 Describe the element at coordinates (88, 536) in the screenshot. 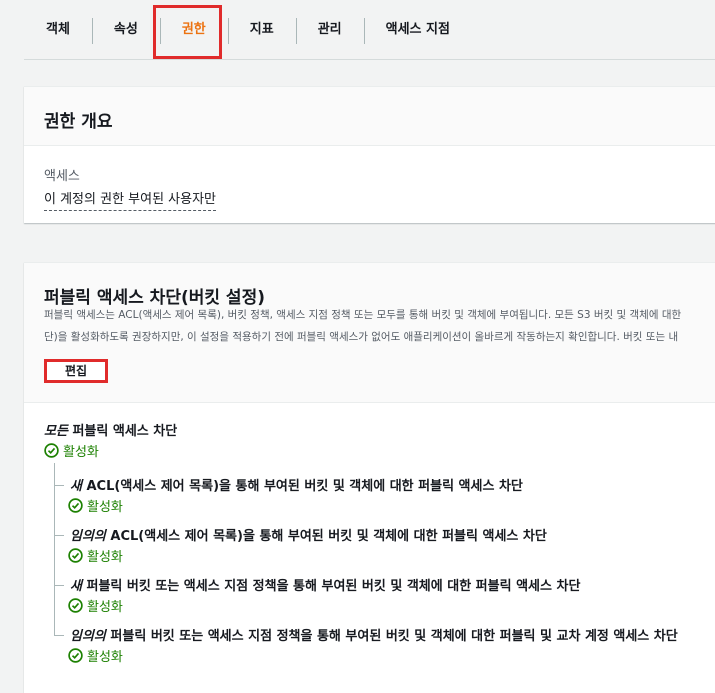

I see `block-any-acl-emphasis: 임의의` at that location.